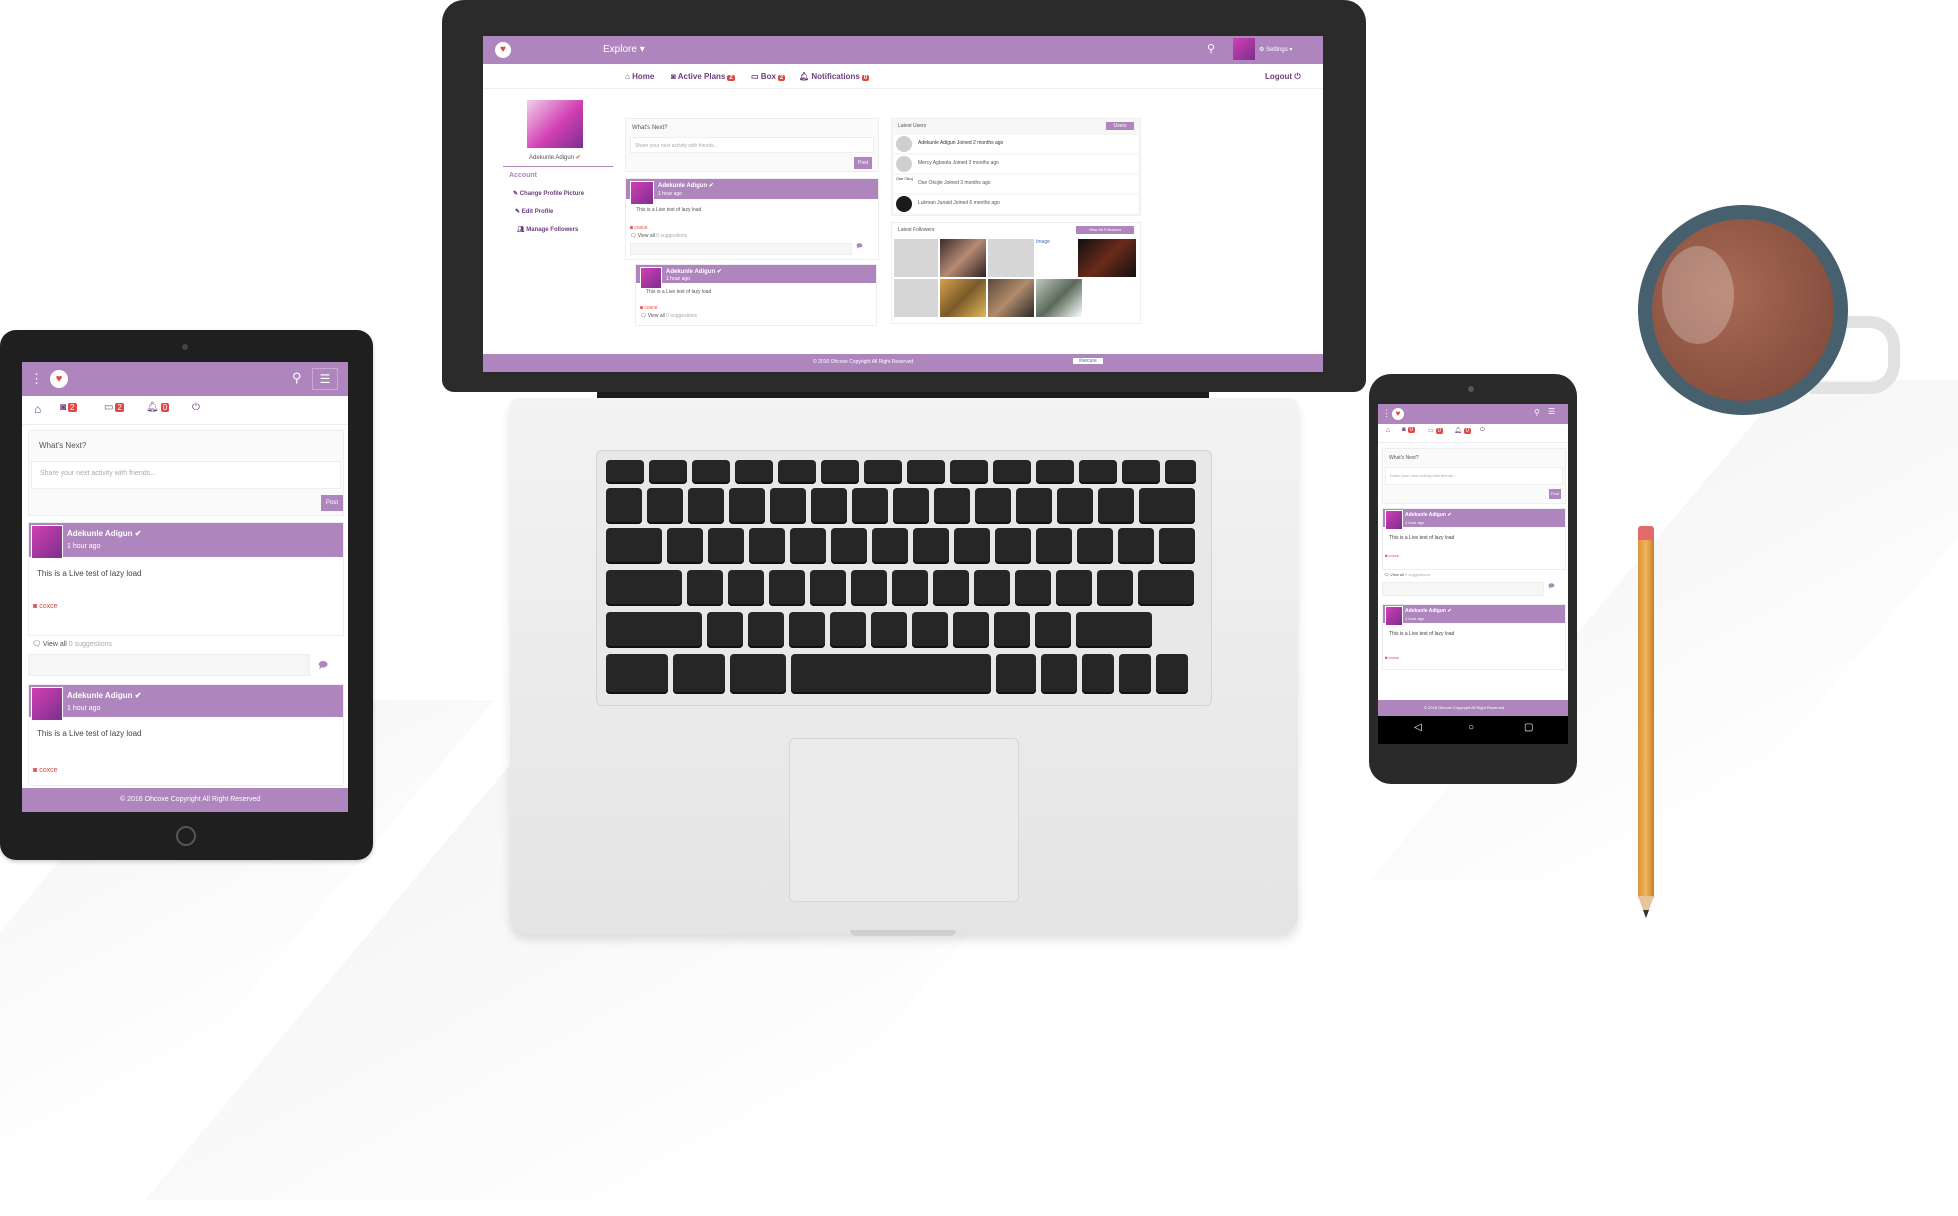 This screenshot has height=1216, width=1958. Describe the element at coordinates (1467, 431) in the screenshot. I see `notifications-badge: 0` at that location.